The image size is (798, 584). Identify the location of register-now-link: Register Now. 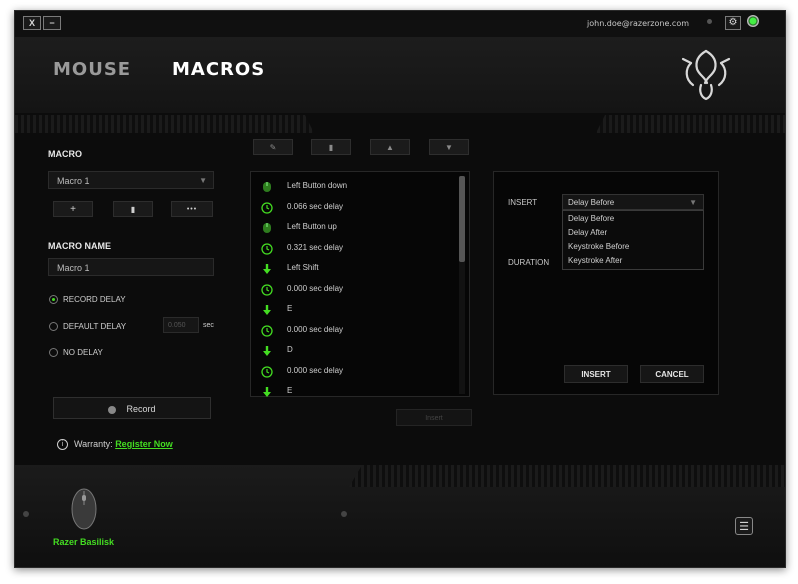
(144, 444).